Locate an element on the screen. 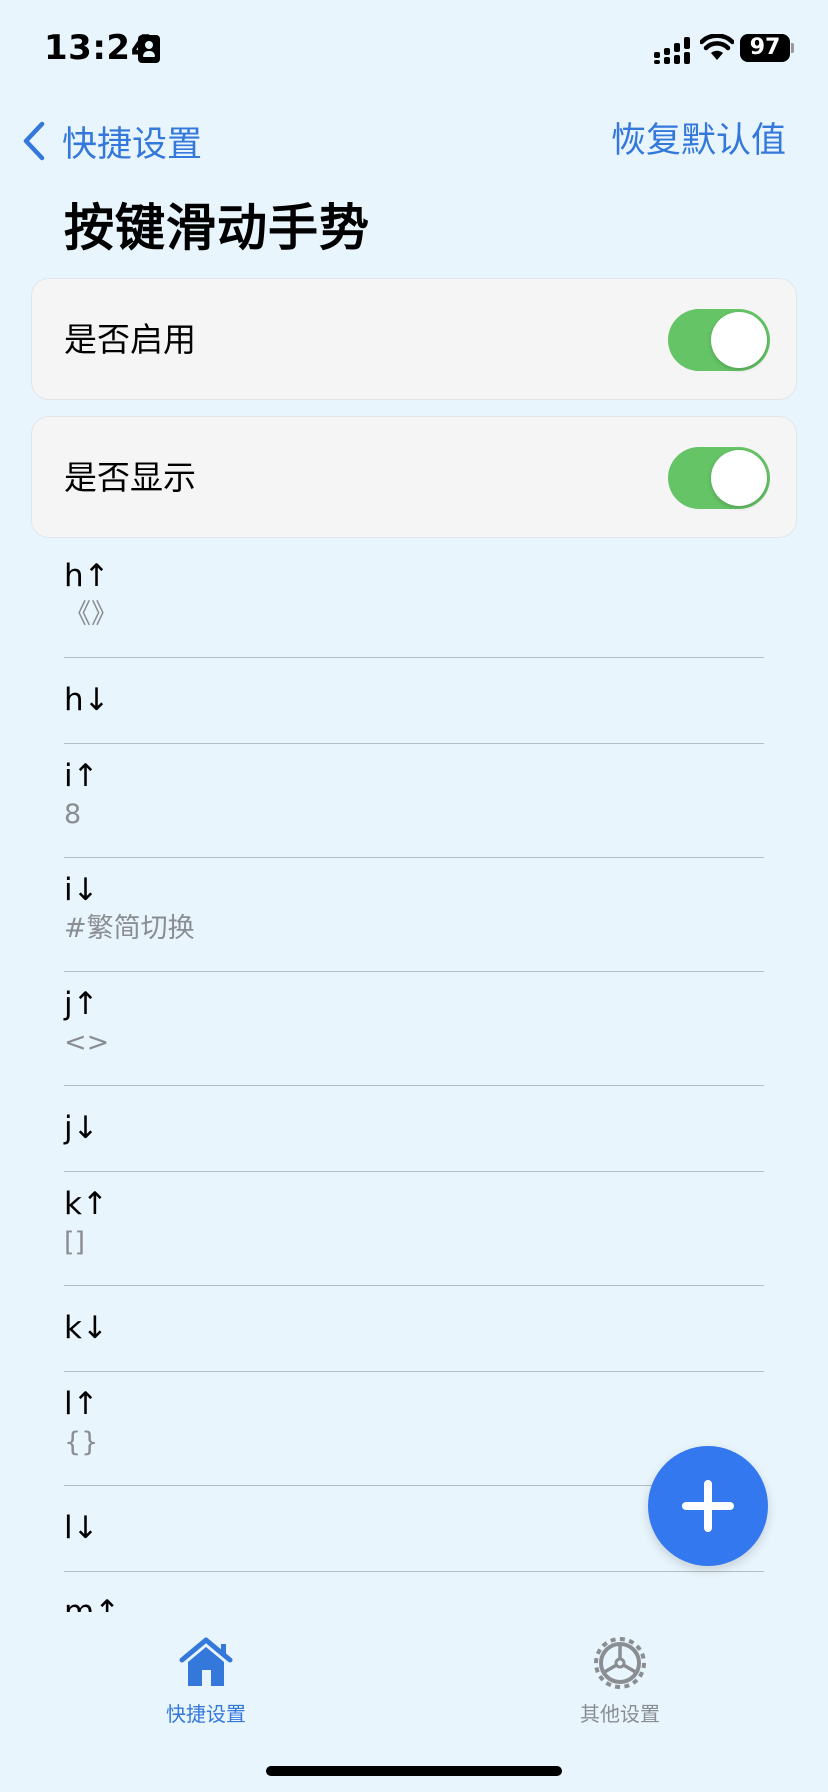 This screenshot has width=828, height=1792. tab-other-settings-label: 其他设置 is located at coordinates (620, 1714).